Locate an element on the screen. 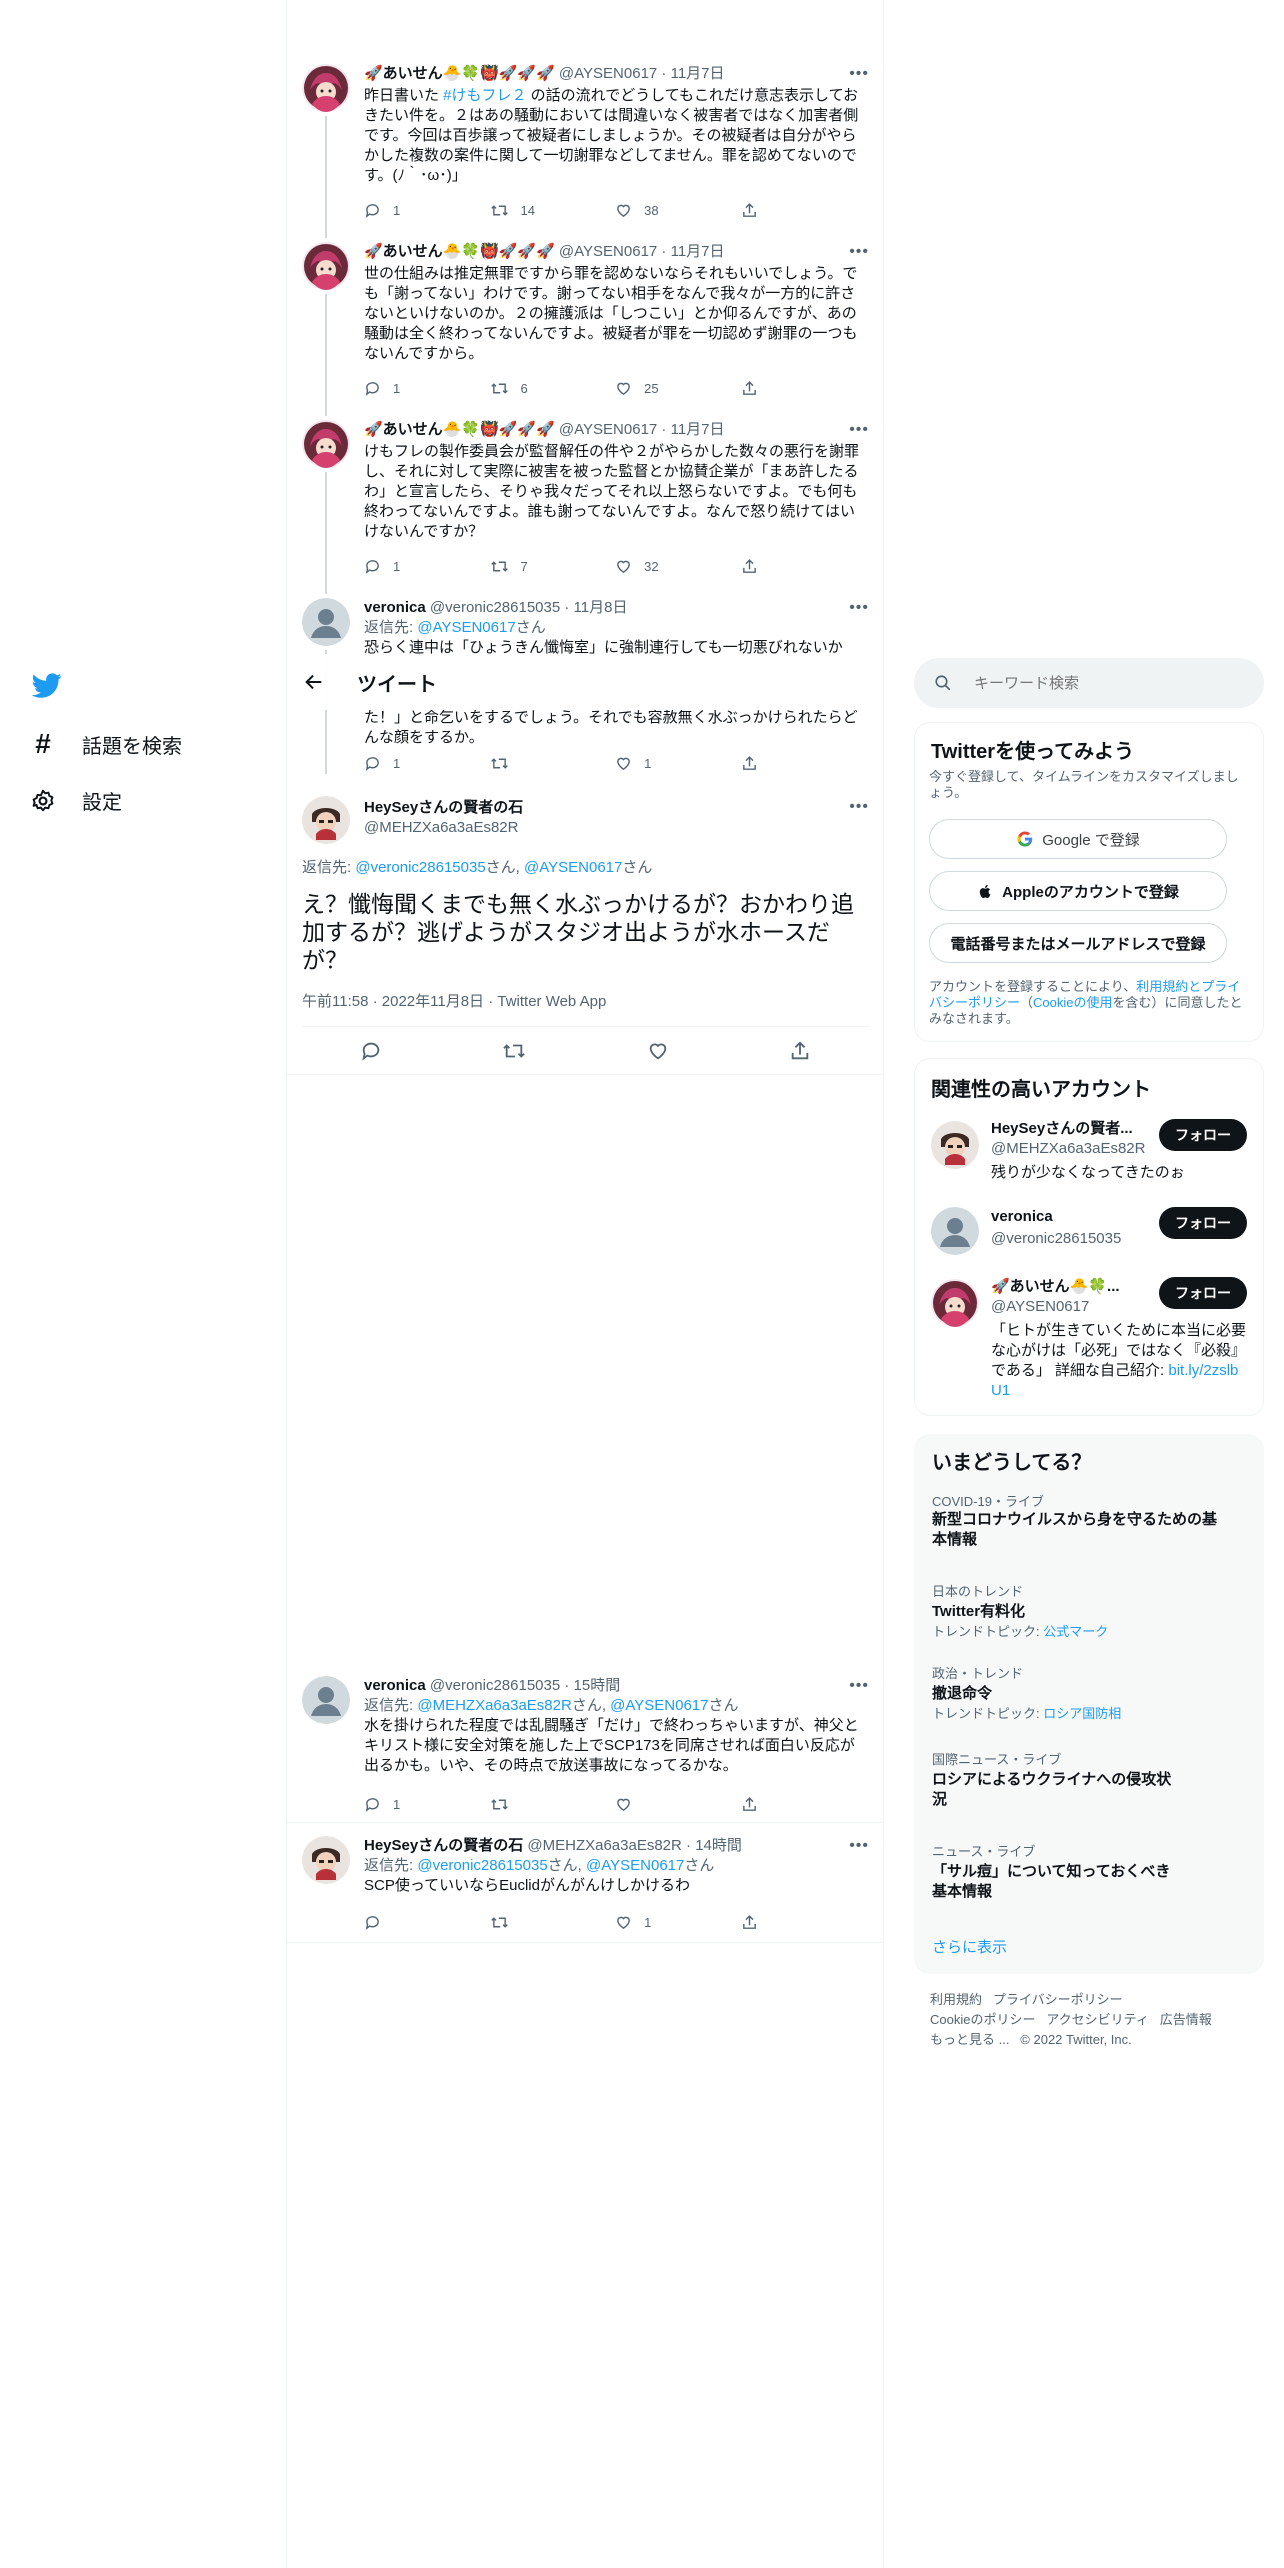 This screenshot has height=2568, width=1284. trend-topic-link: ロシア国防相 is located at coordinates (1082, 1713).